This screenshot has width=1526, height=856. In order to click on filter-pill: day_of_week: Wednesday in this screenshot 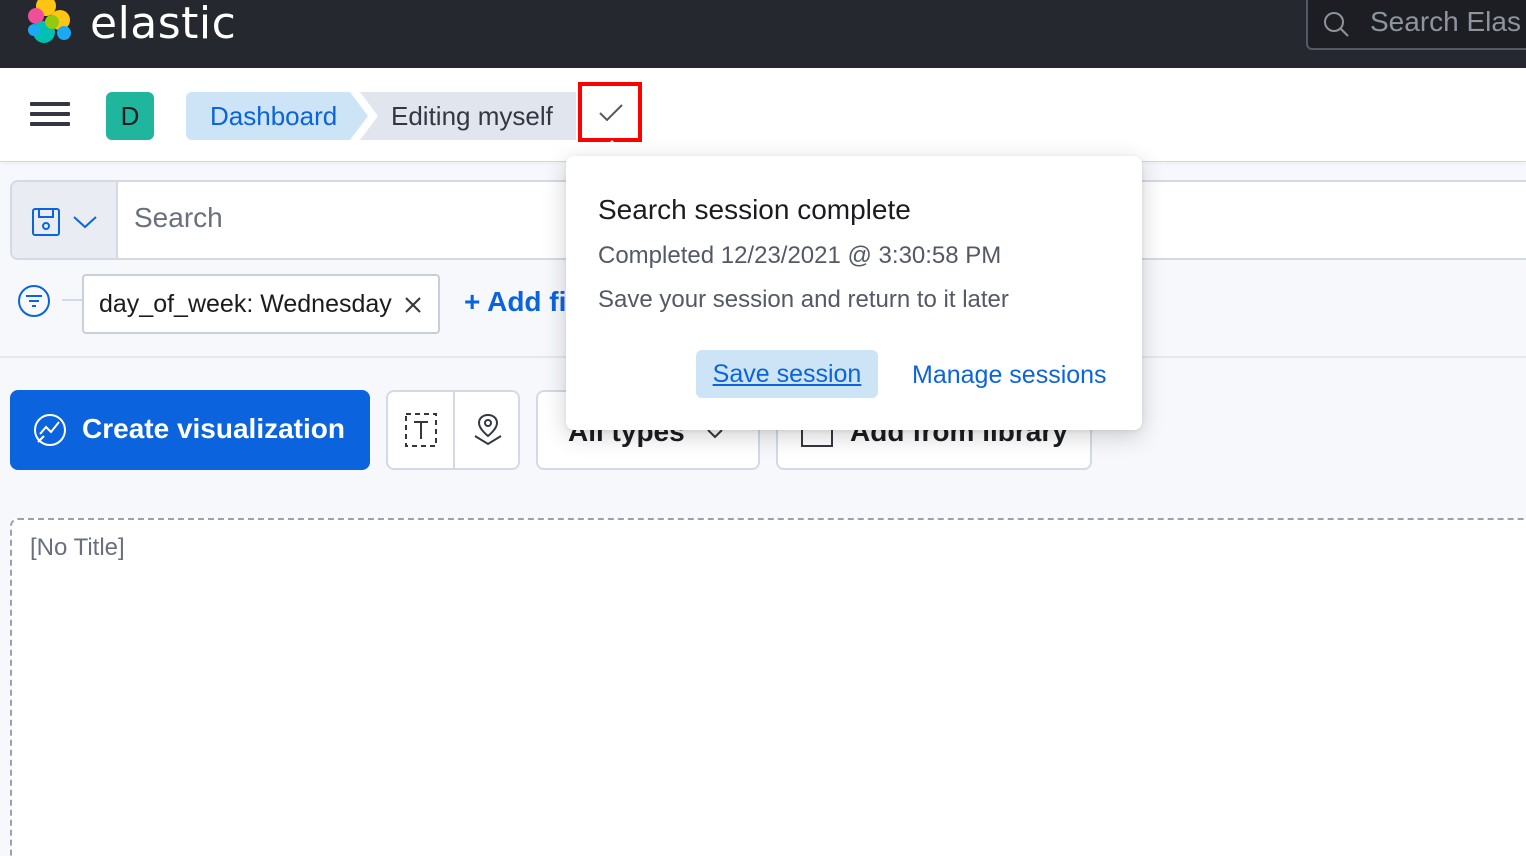, I will do `click(261, 304)`.